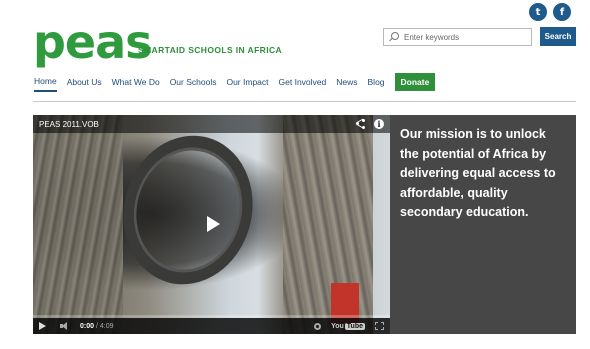 The image size is (590, 349). Describe the element at coordinates (394, 37) in the screenshot. I see `search-icon` at that location.